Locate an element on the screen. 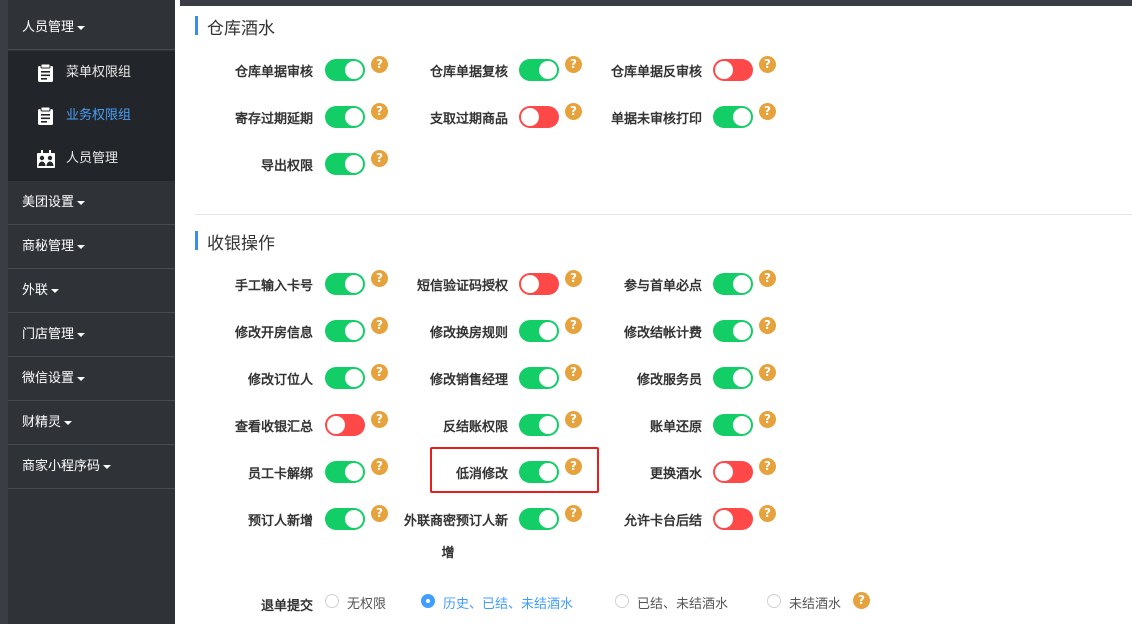 The image size is (1132, 624). menu-caijingling: 财精灵 is located at coordinates (91, 423).